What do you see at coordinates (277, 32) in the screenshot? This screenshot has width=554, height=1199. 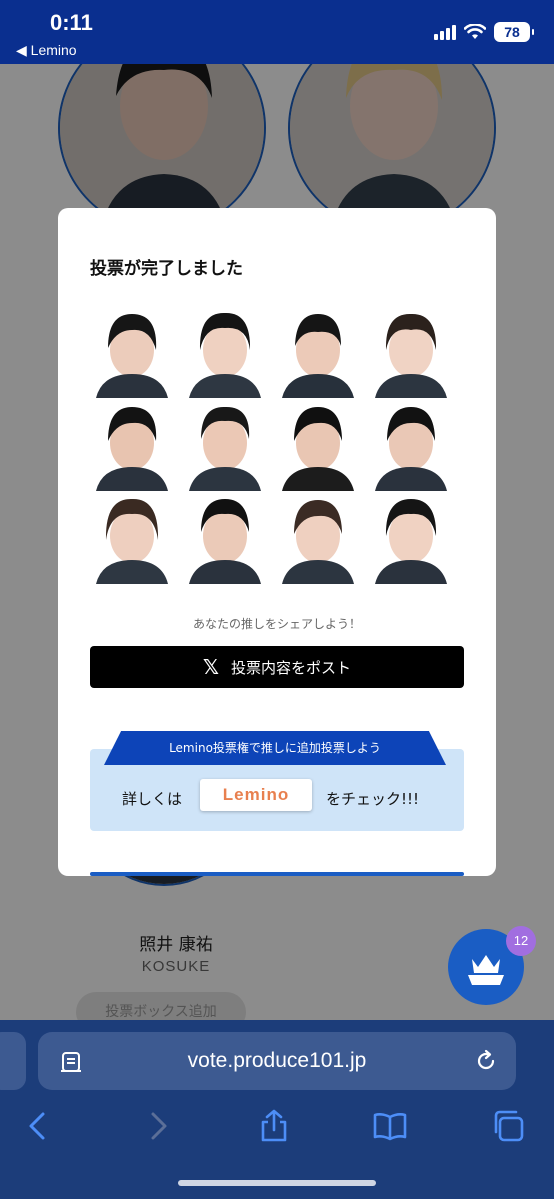 I see `status-bar: 0:11 ◀ Lemino 78` at bounding box center [277, 32].